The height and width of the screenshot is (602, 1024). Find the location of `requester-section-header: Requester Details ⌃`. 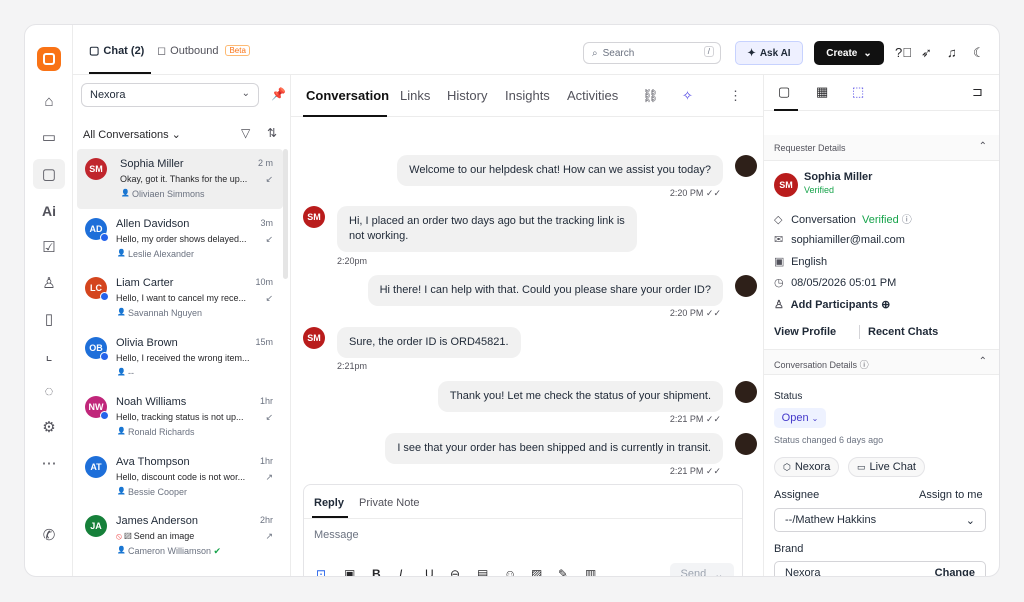

requester-section-header: Requester Details ⌃ is located at coordinates (881, 148).